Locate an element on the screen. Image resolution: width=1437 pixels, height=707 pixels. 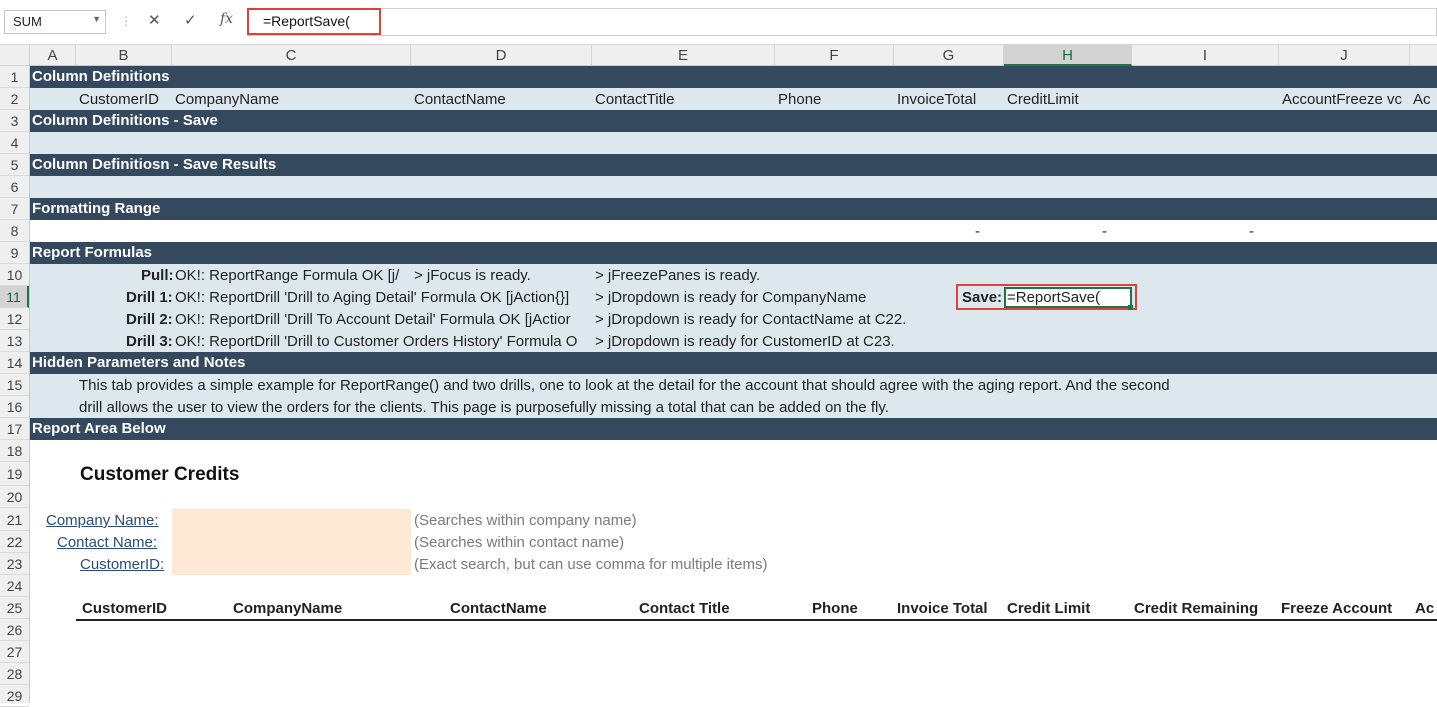
pull-status: OK!: ReportRange Formula OK [j/ is located at coordinates (293, 275).